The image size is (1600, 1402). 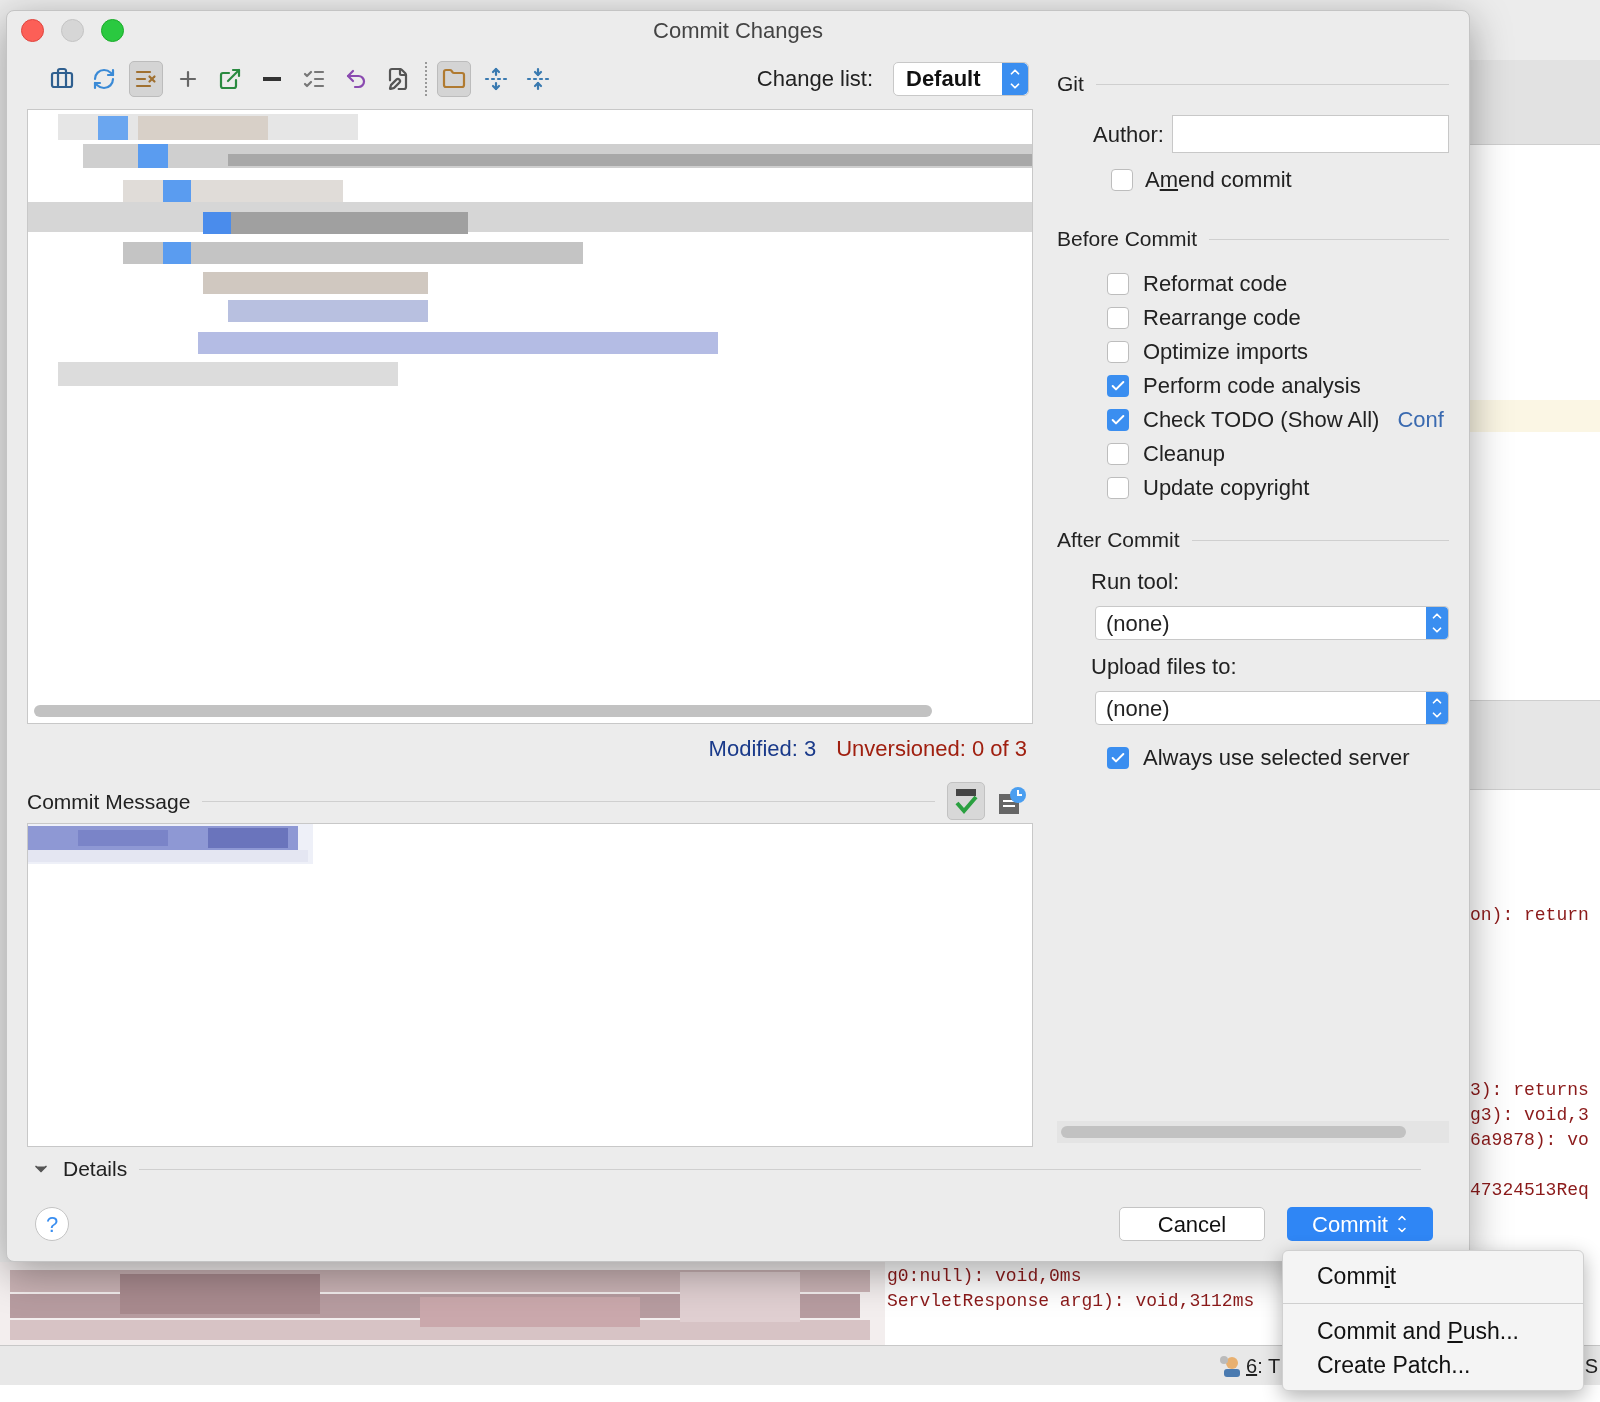 I want to click on checkbox-label: Cleanup, so click(x=1184, y=453).